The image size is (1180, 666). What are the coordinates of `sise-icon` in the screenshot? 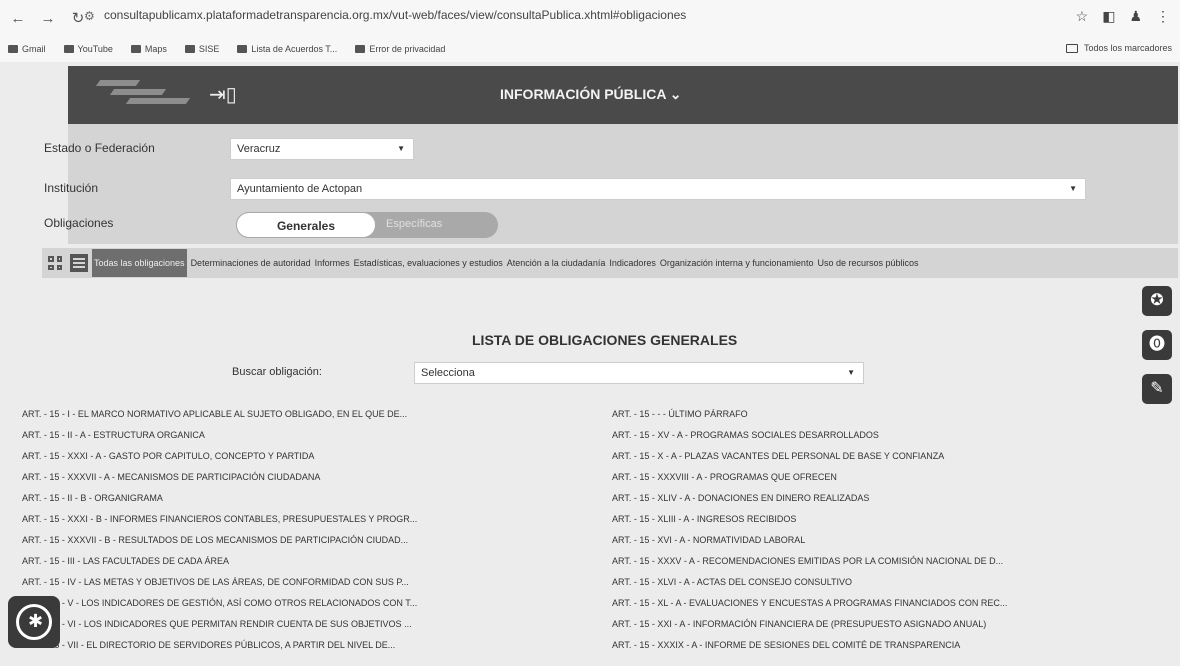 It's located at (189, 49).